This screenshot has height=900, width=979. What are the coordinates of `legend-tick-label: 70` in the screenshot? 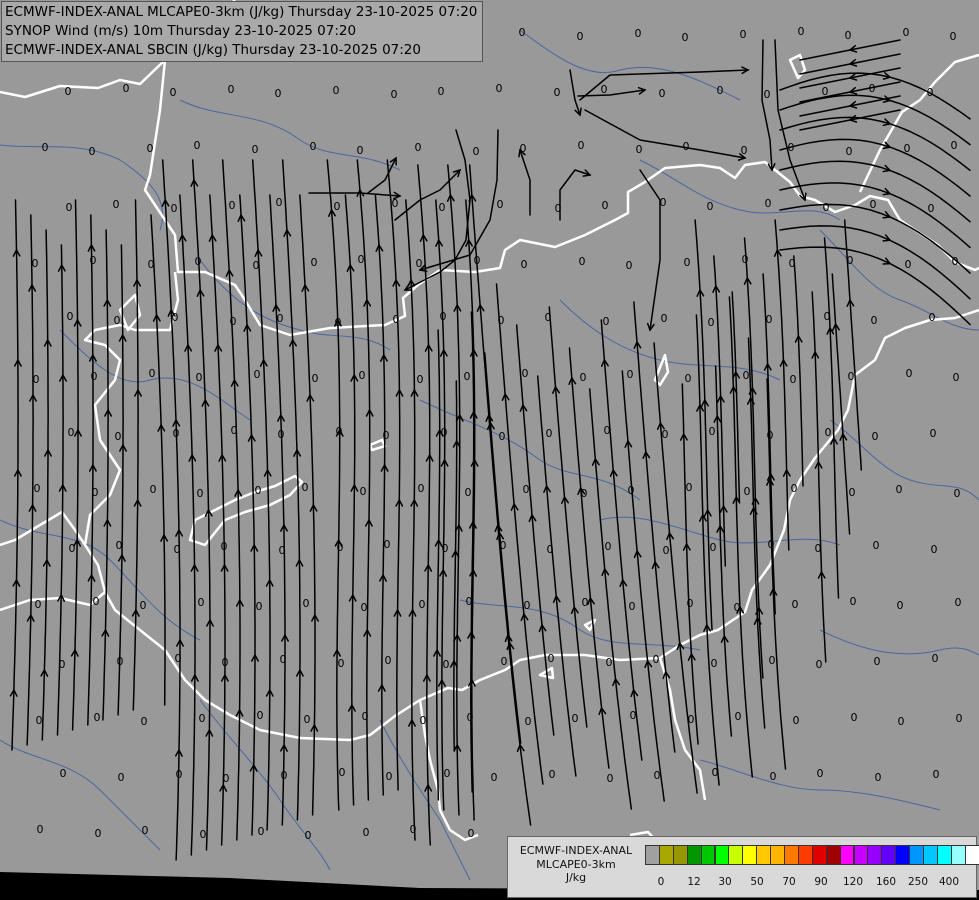 It's located at (789, 882).